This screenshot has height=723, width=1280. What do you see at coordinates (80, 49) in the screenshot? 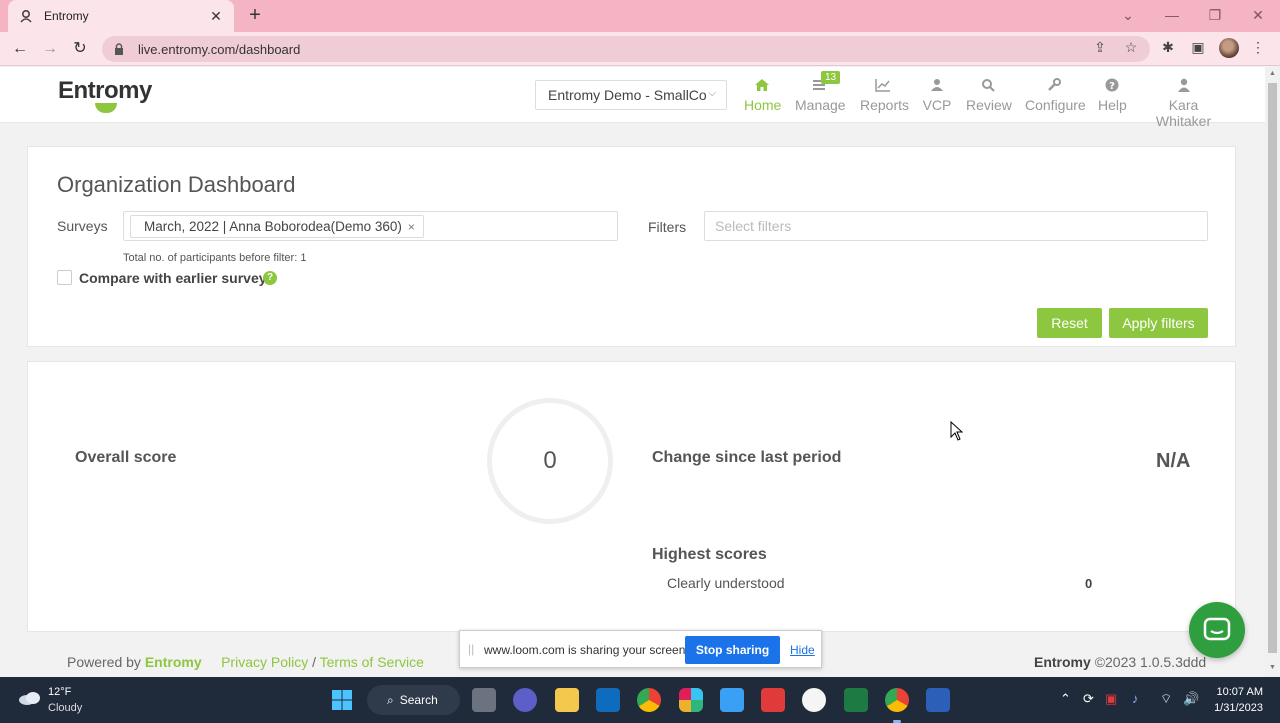
I see `reload-icon: ↻` at bounding box center [80, 49].